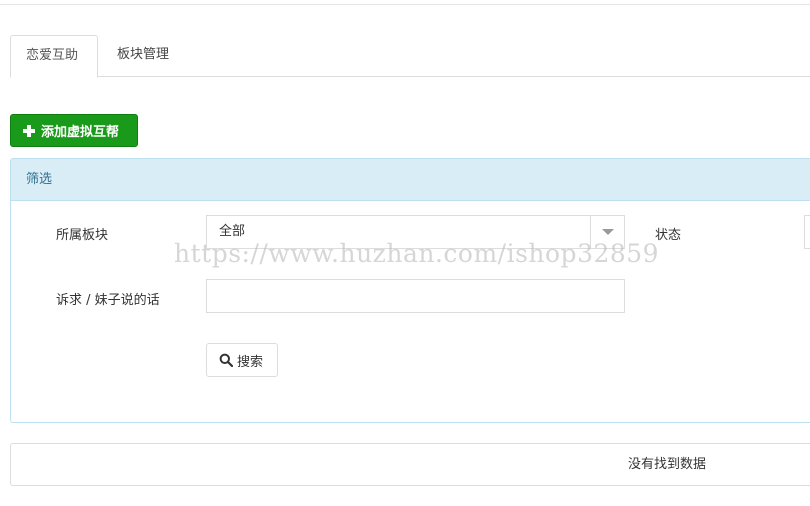 The height and width of the screenshot is (506, 810). I want to click on board-select-toggle, so click(607, 232).